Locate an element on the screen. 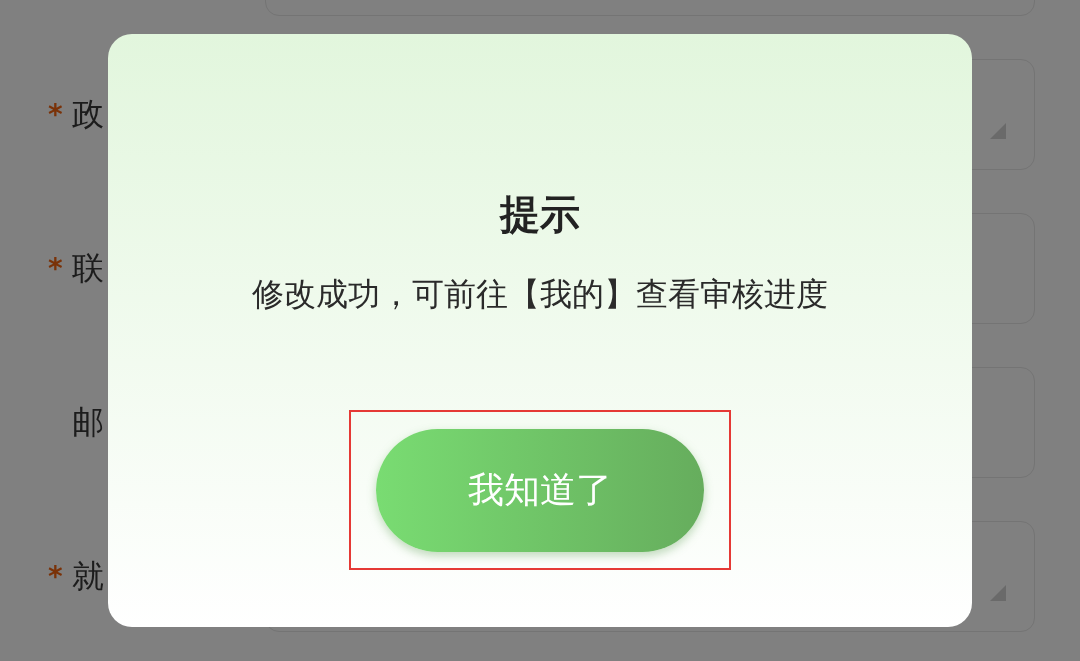 The width and height of the screenshot is (1080, 661). confirm-button: 我知道了 is located at coordinates (540, 490).